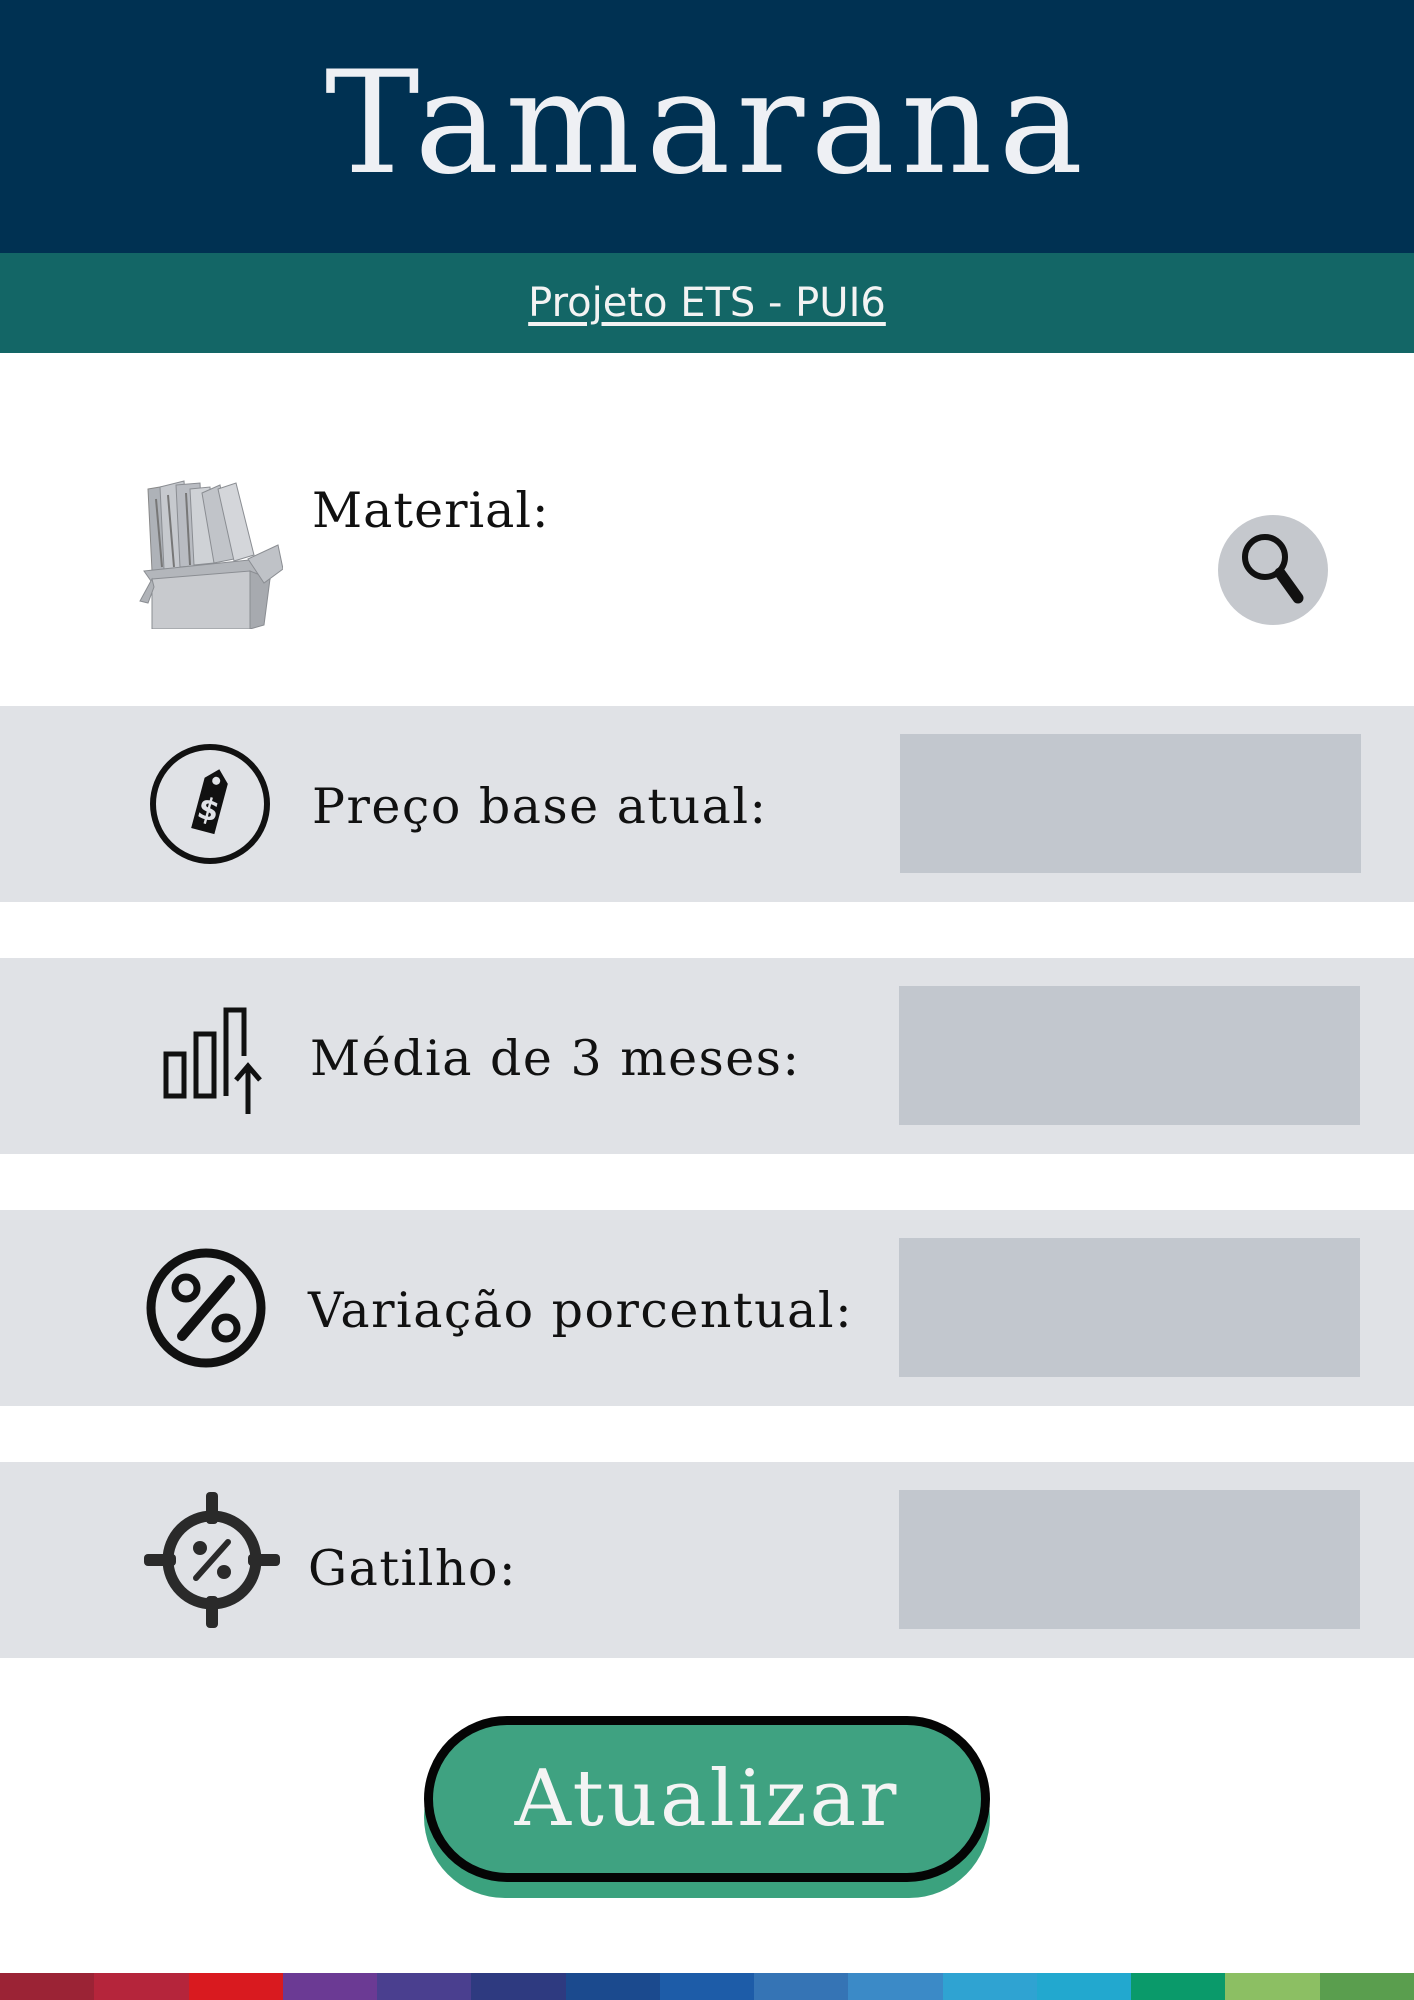 Image resolution: width=1414 pixels, height=2000 pixels. I want to click on average-input, so click(1129, 1055).